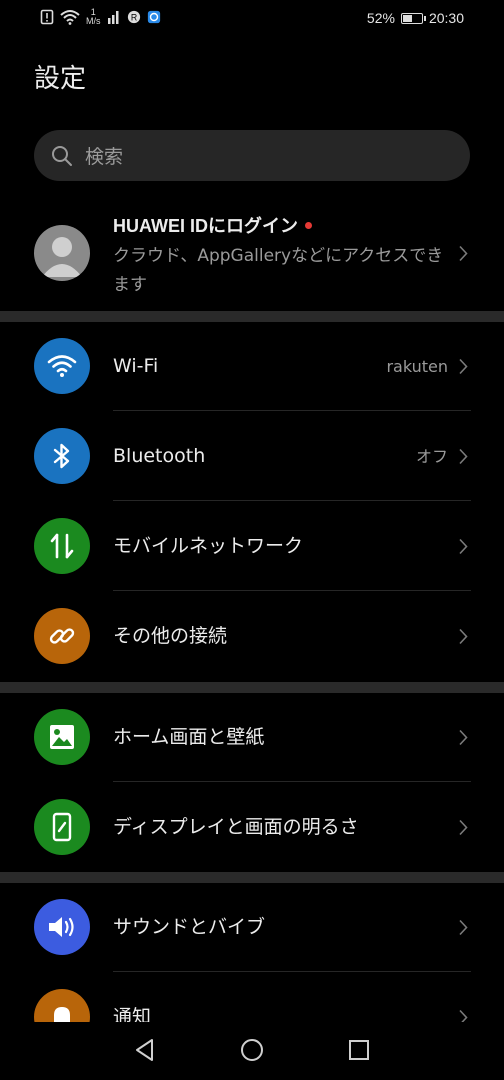 The width and height of the screenshot is (504, 1080). Describe the element at coordinates (252, 456) in the screenshot. I see `setting-bluetooth: Bluetooth オフ` at that location.